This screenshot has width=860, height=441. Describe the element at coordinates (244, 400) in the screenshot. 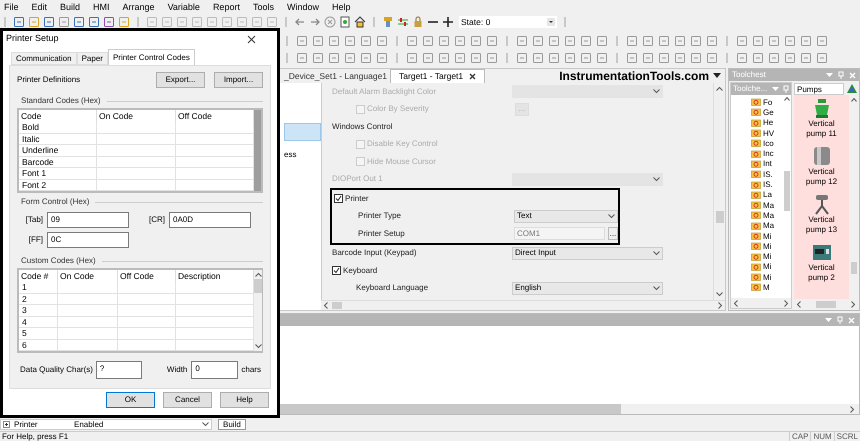

I see `dialog-button: Help` at that location.